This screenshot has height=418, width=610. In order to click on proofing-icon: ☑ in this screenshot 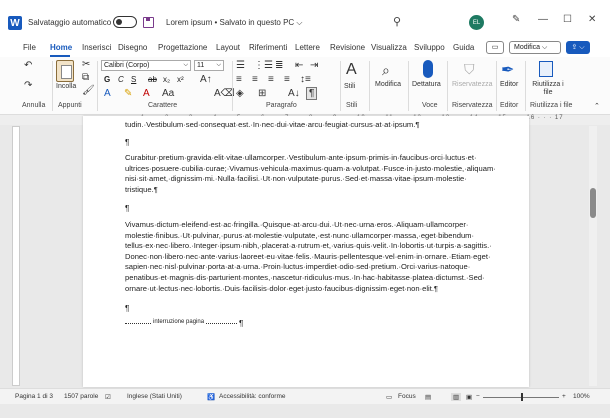, I will do `click(108, 397)`.